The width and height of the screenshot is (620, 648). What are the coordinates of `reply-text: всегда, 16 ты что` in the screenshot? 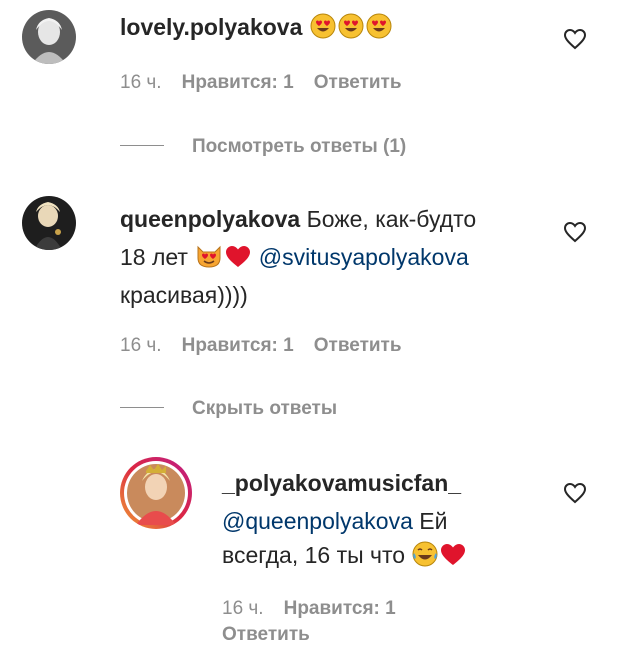 It's located at (344, 557).